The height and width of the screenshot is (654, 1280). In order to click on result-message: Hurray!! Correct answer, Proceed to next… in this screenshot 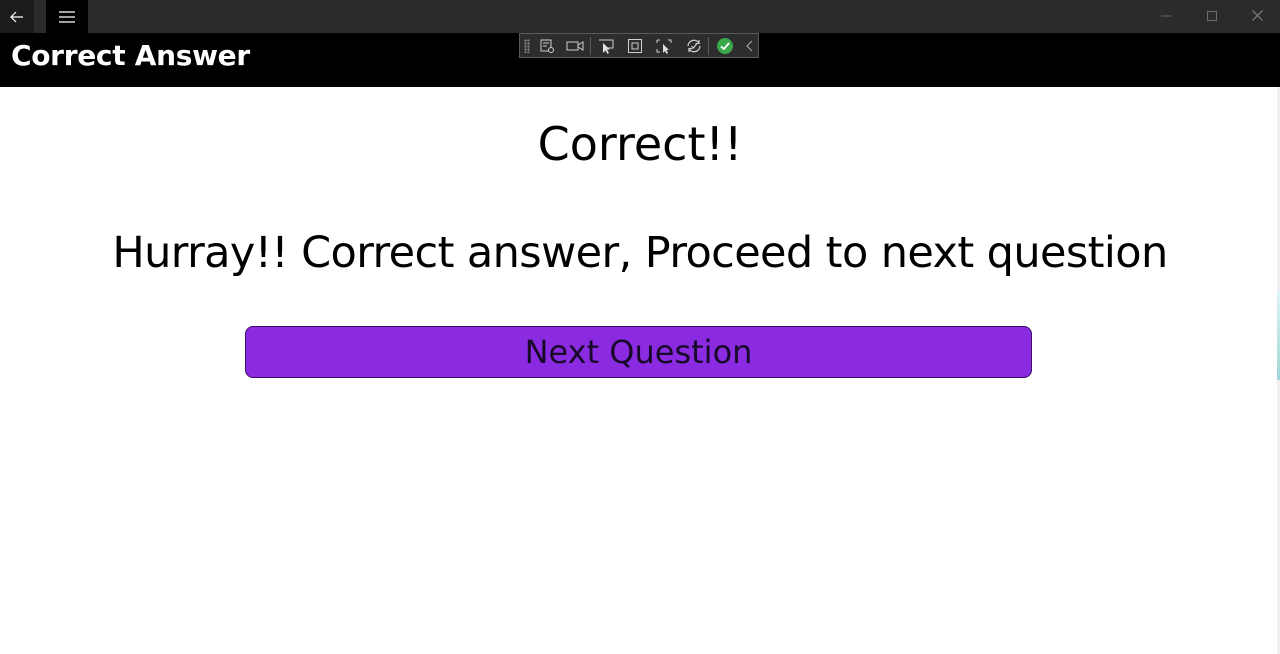, I will do `click(640, 253)`.